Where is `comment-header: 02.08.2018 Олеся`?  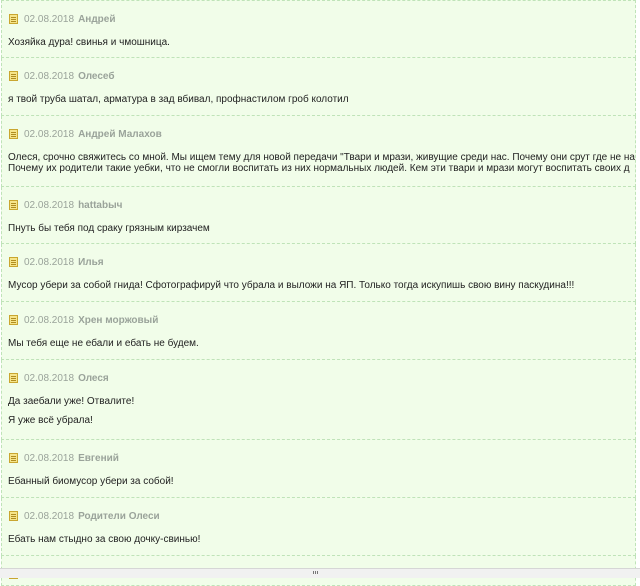 comment-header: 02.08.2018 Олеся is located at coordinates (321, 378).